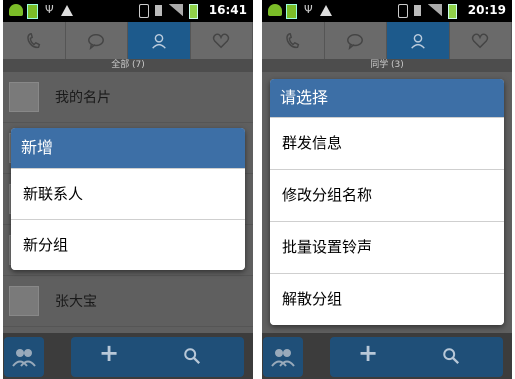 The height and width of the screenshot is (379, 515). What do you see at coordinates (387, 65) in the screenshot?
I see `group-header: 同学 (3)` at bounding box center [387, 65].